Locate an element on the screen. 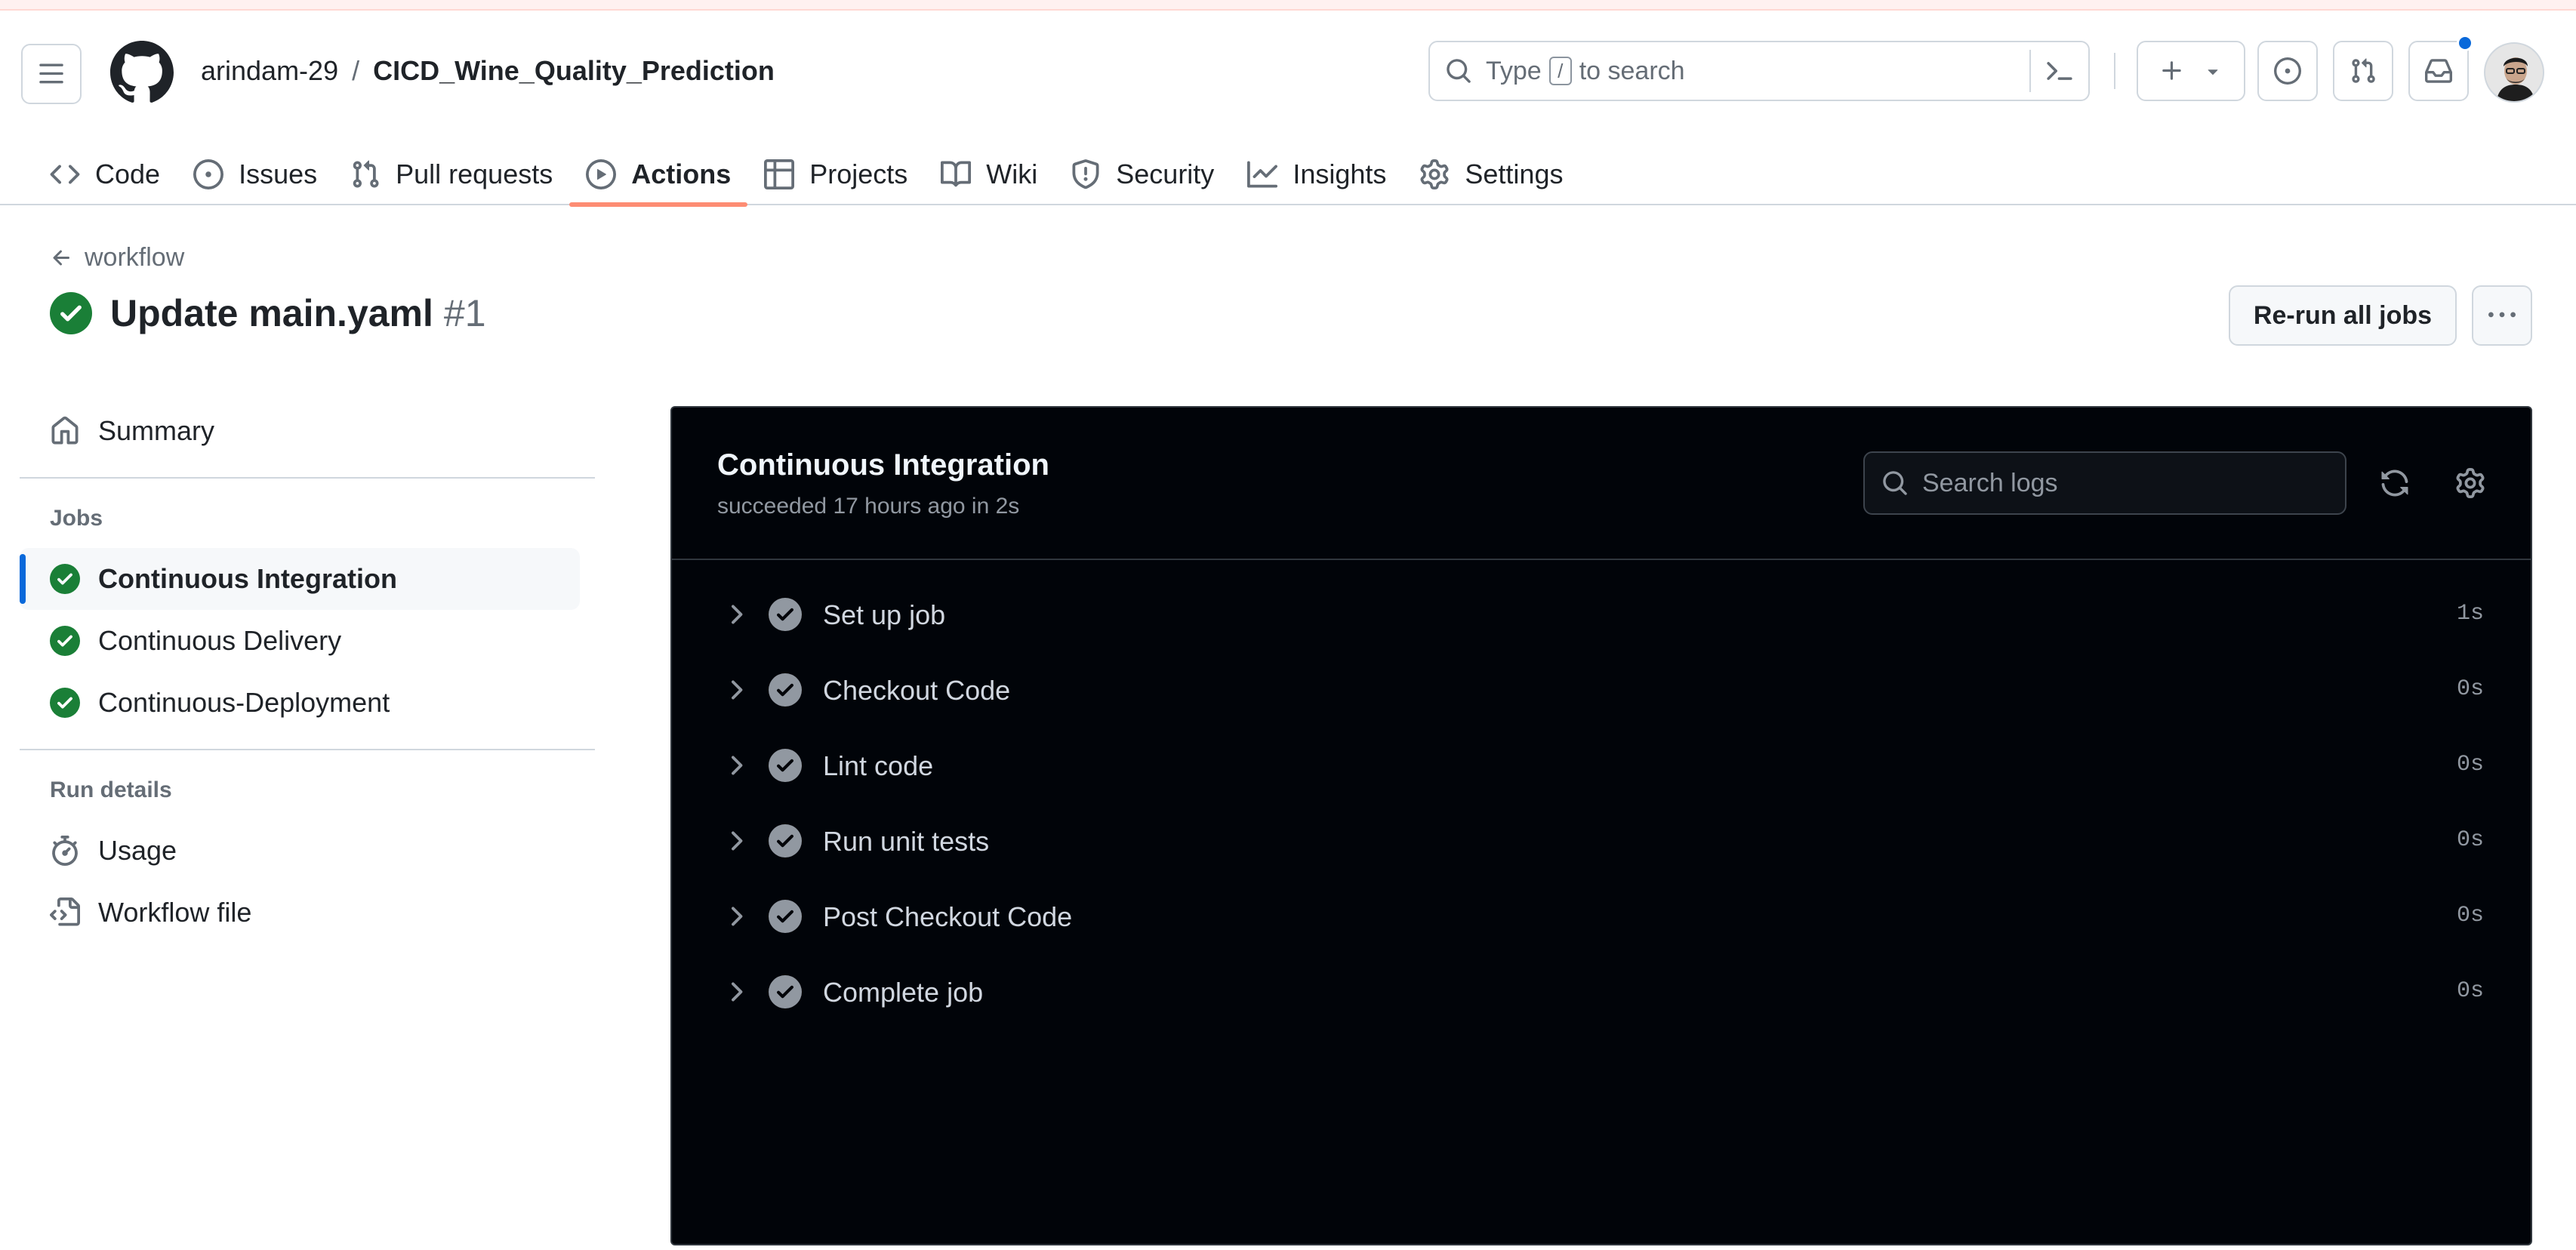 This screenshot has height=1250, width=2576. page-title: Update main.yaml #1 is located at coordinates (268, 313).